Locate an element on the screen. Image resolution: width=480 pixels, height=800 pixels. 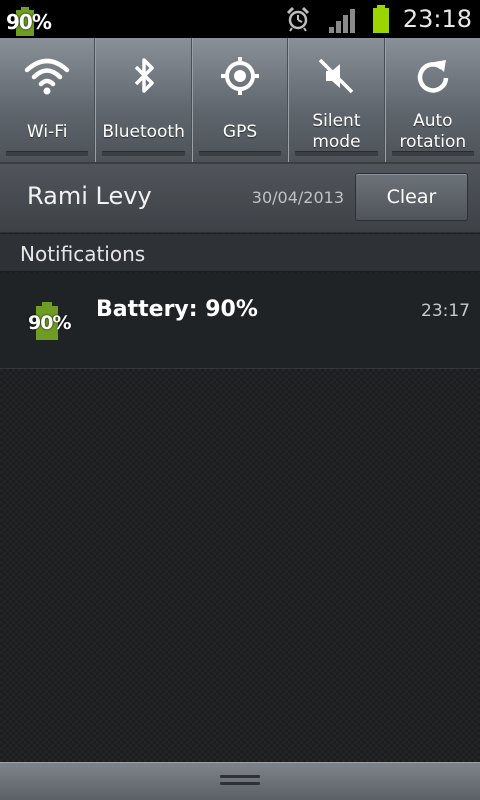
notification-time: 23:17 is located at coordinates (445, 311).